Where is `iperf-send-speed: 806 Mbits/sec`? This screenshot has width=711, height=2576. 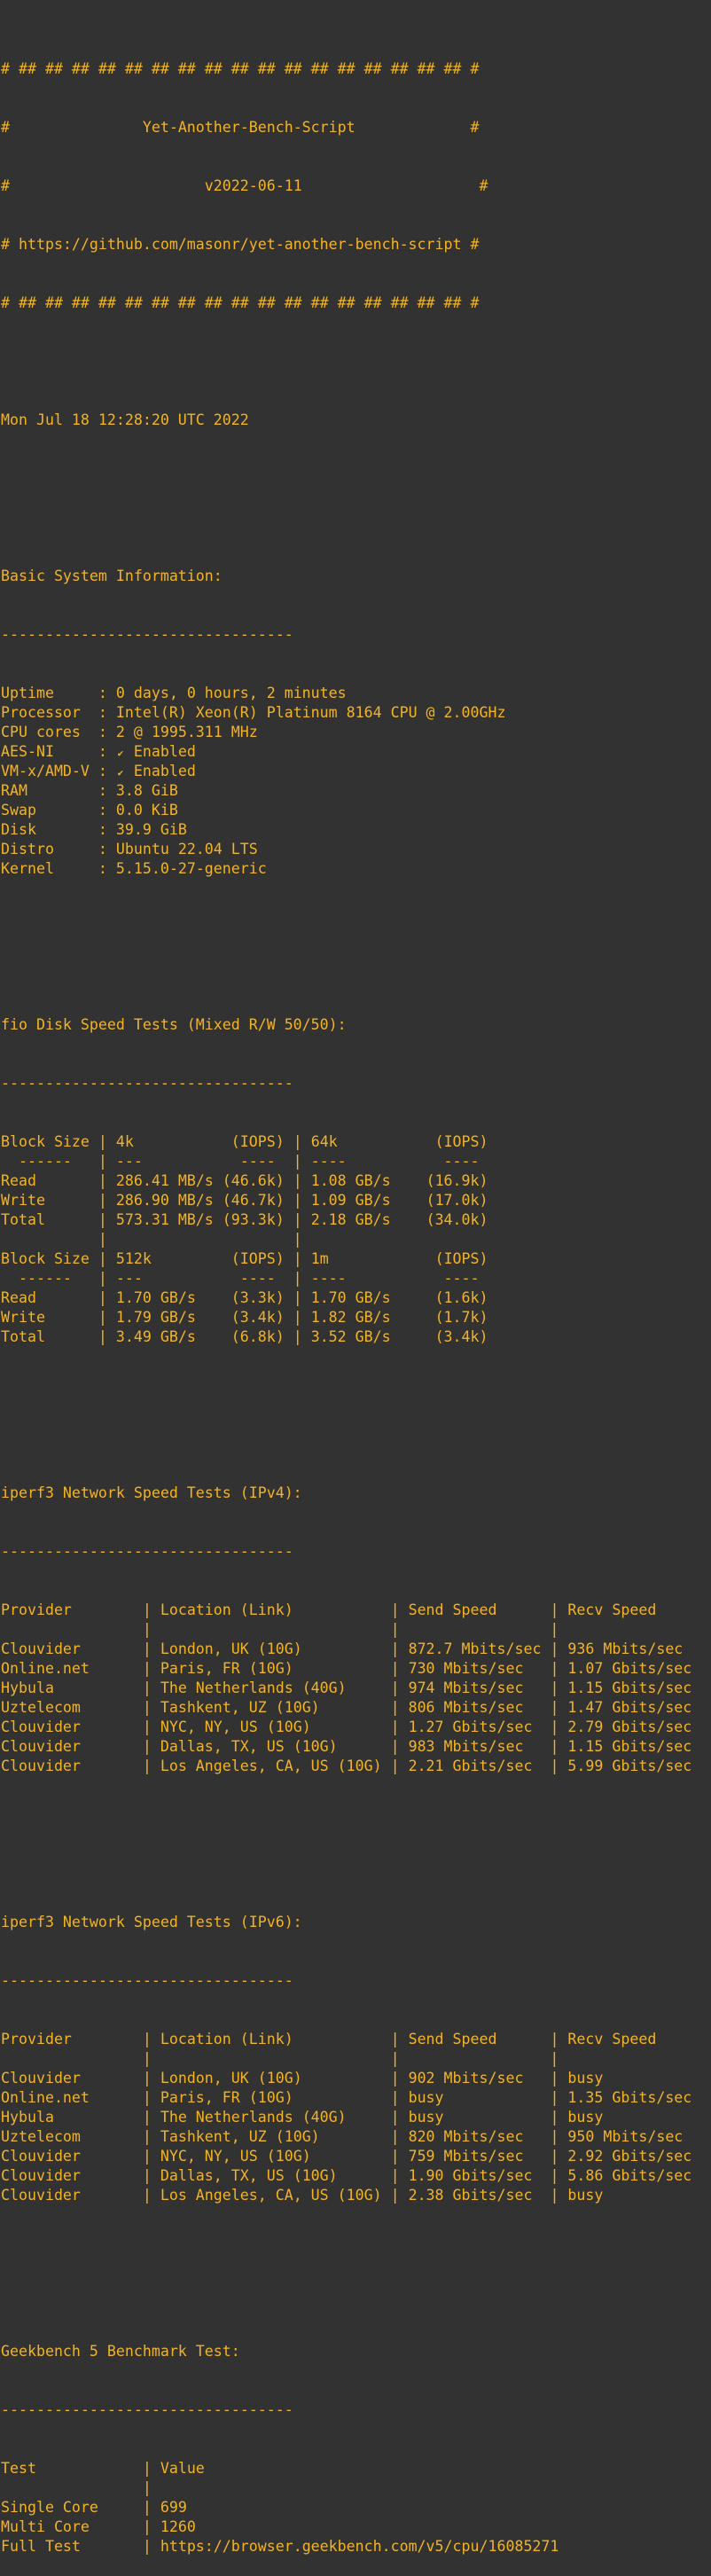
iperf-send-speed: 806 Mbits/sec is located at coordinates (480, 1707).